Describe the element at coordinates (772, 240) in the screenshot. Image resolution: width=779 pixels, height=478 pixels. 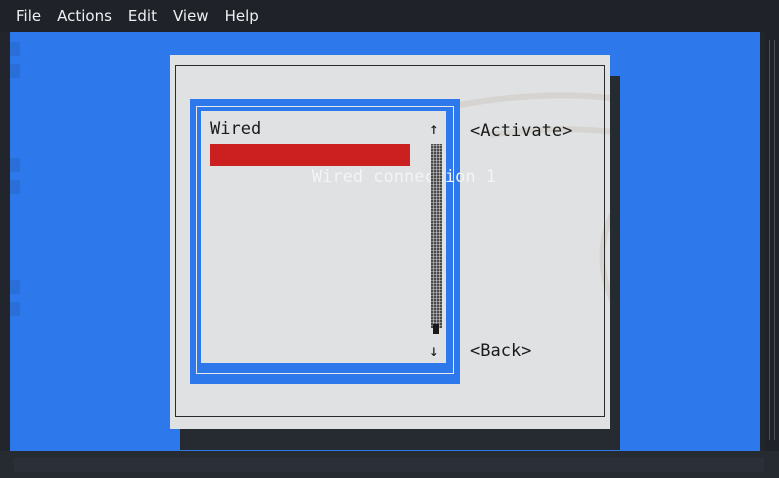
I see `terminal-scrollbar-thumb` at that location.